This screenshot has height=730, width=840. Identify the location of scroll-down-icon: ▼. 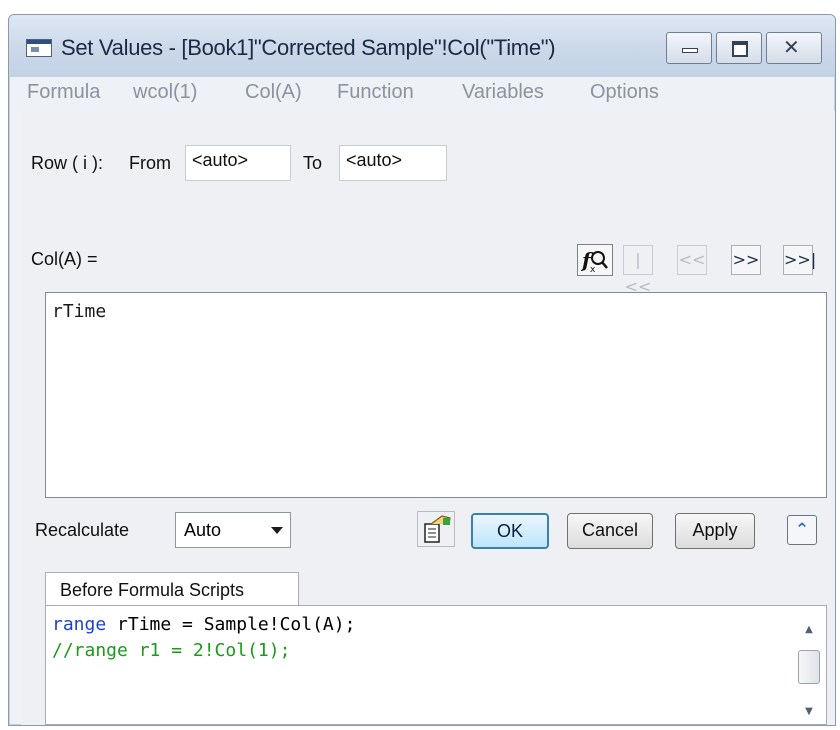
(809, 712).